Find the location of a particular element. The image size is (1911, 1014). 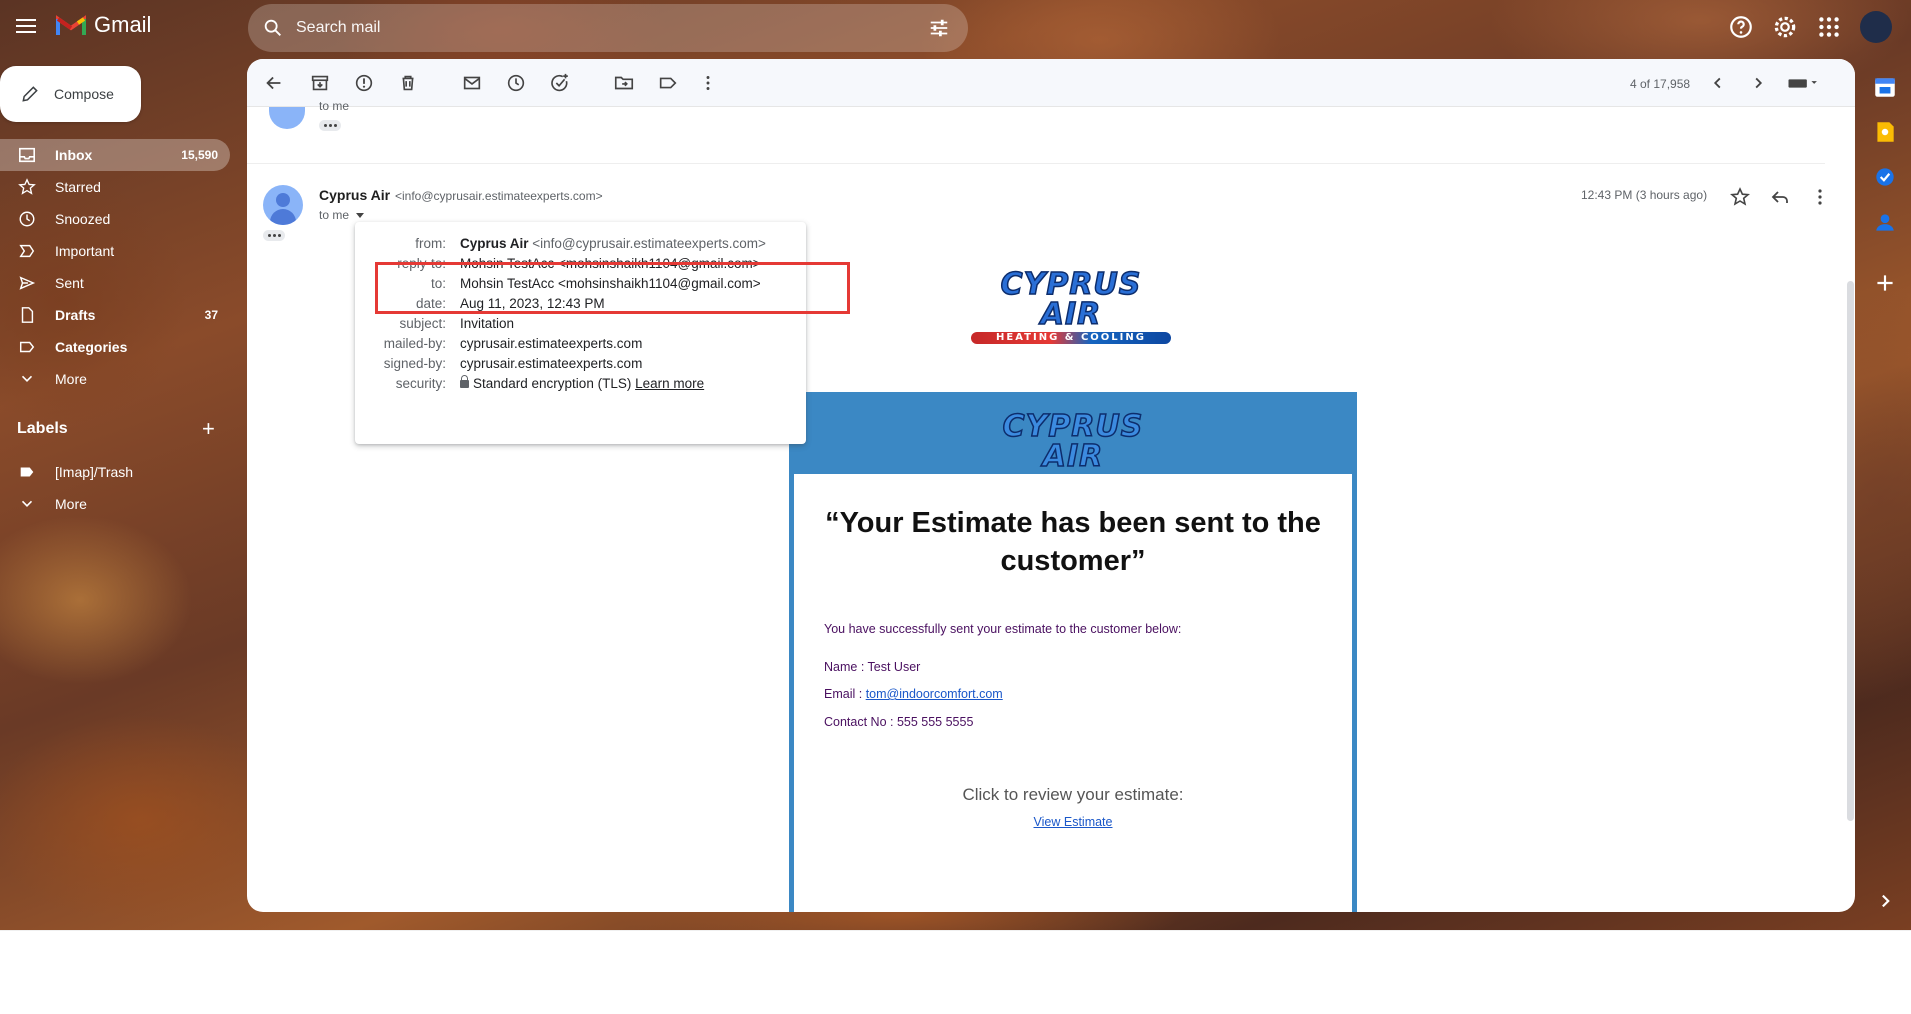

detail-label: signed-by: is located at coordinates (414, 363).